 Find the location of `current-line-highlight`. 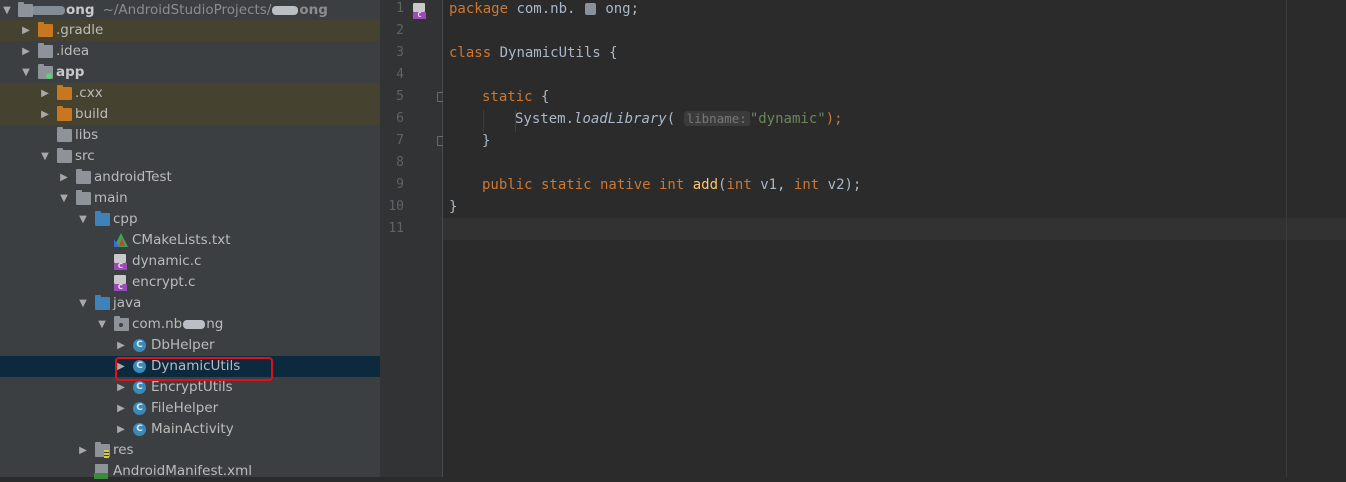

current-line-highlight is located at coordinates (894, 229).